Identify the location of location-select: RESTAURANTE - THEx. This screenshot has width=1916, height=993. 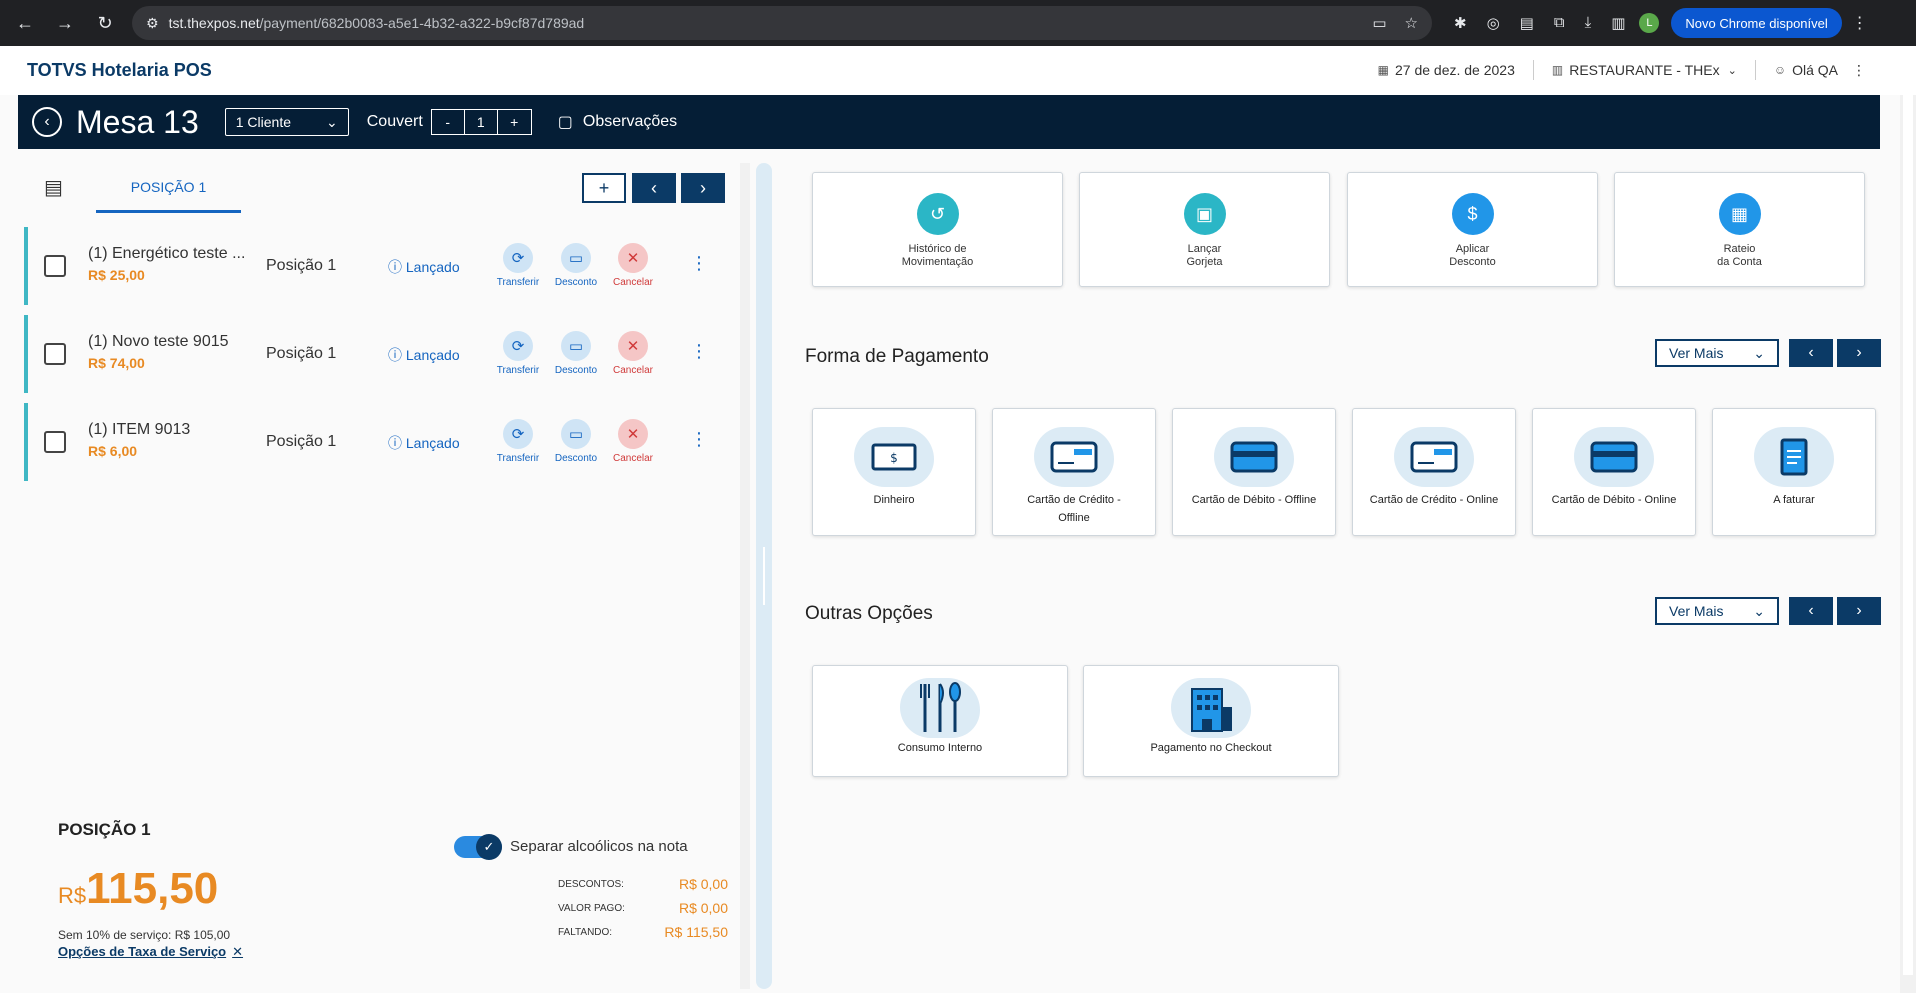
(1644, 70).